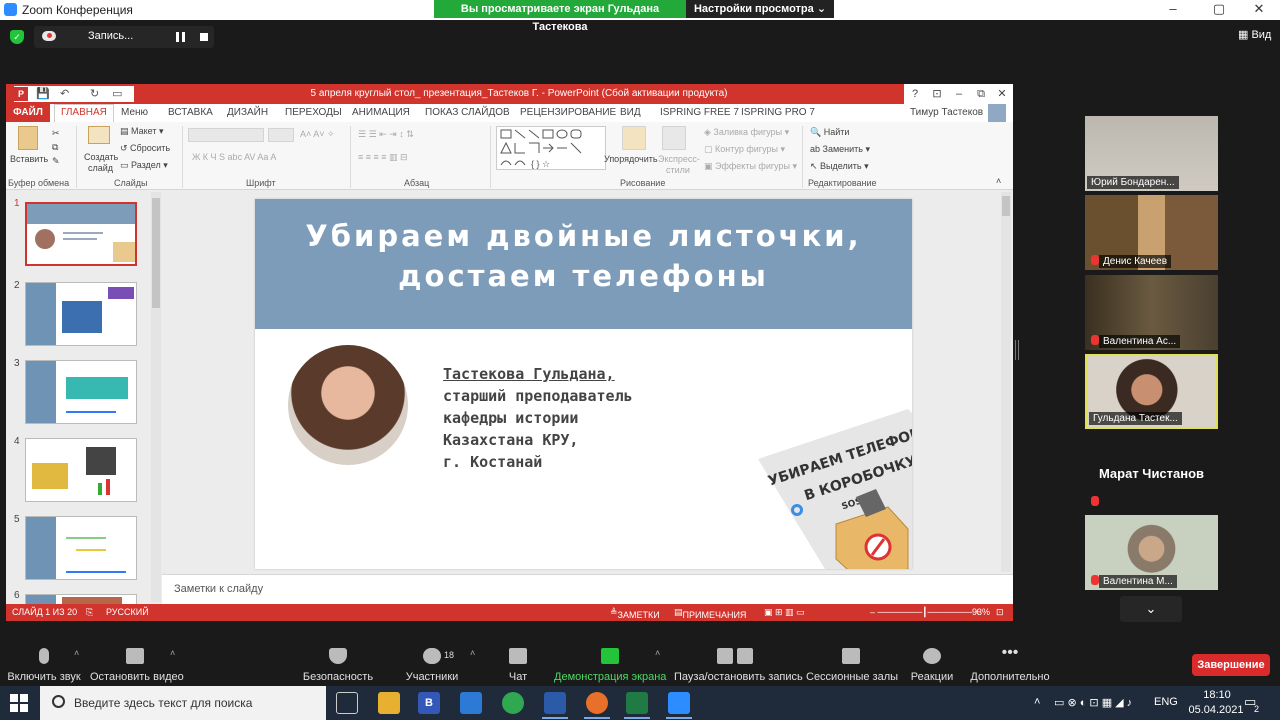 Image resolution: width=1280 pixels, height=720 pixels. Describe the element at coordinates (467, 112) in the screenshot. I see `tab-slideshow: ПОКАЗ СЛАЙДОВ` at that location.